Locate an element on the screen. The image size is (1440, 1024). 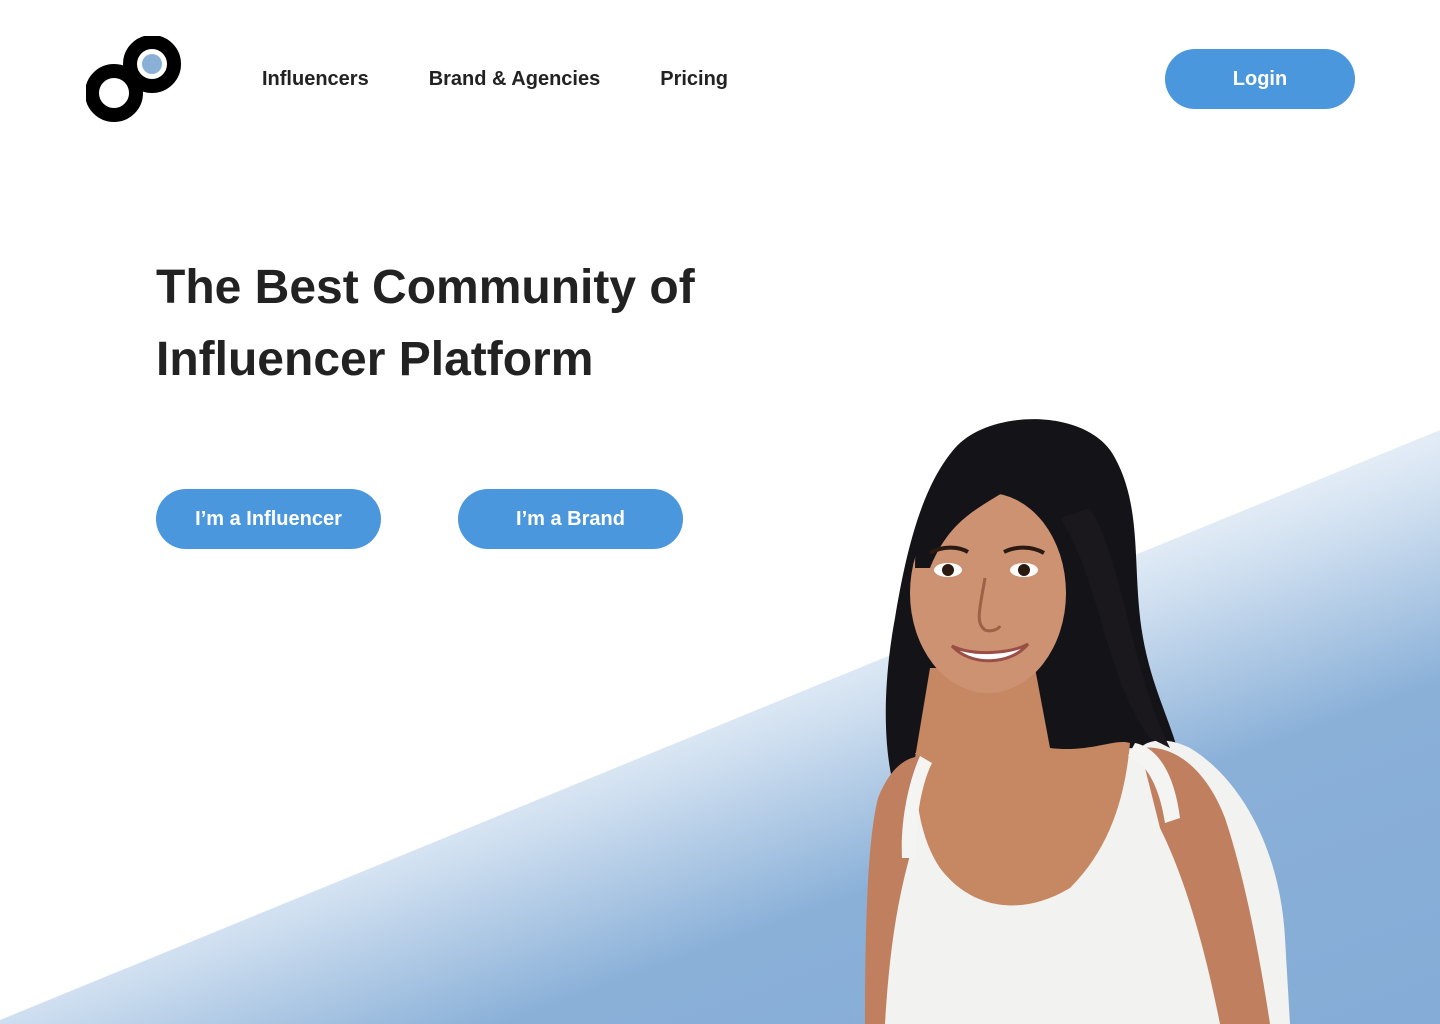
hero-title-line-1: The Best Community of is located at coordinates (425, 287).